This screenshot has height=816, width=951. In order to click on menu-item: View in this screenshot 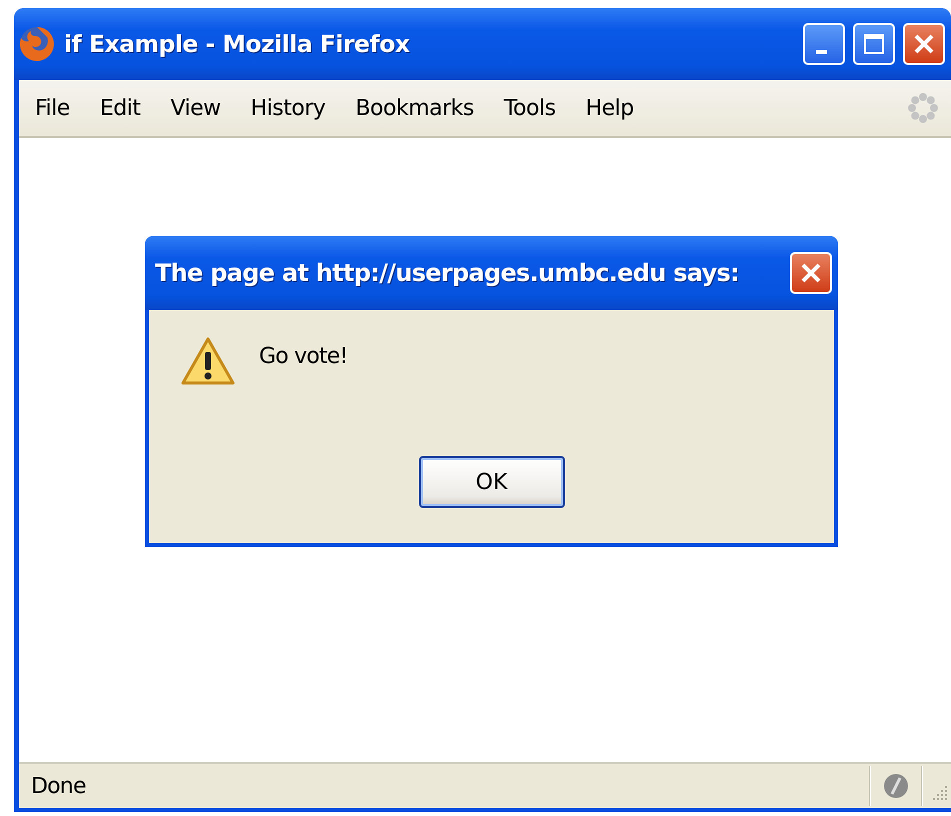, I will do `click(195, 108)`.